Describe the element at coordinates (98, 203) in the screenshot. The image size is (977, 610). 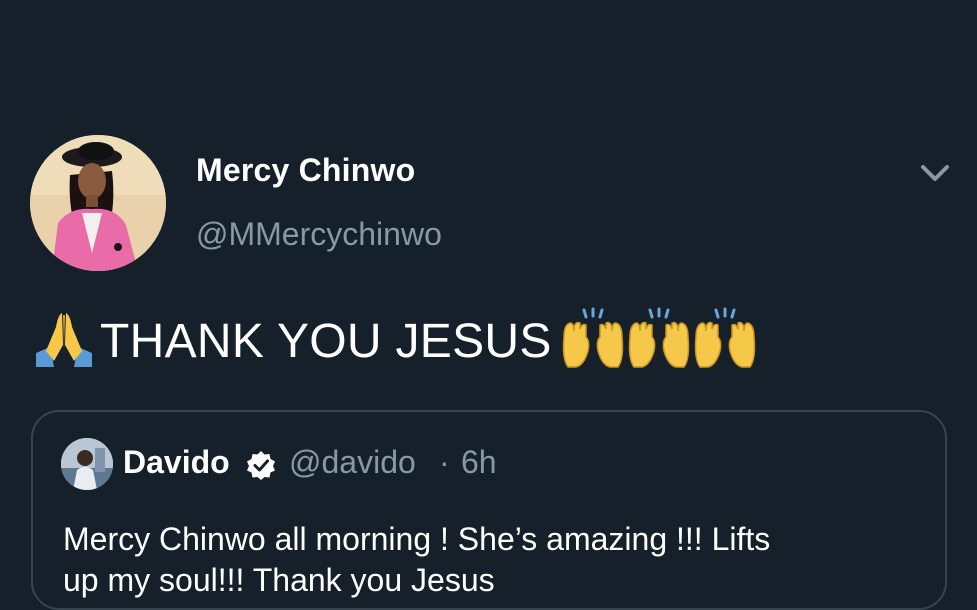
I see `author-avatar` at that location.